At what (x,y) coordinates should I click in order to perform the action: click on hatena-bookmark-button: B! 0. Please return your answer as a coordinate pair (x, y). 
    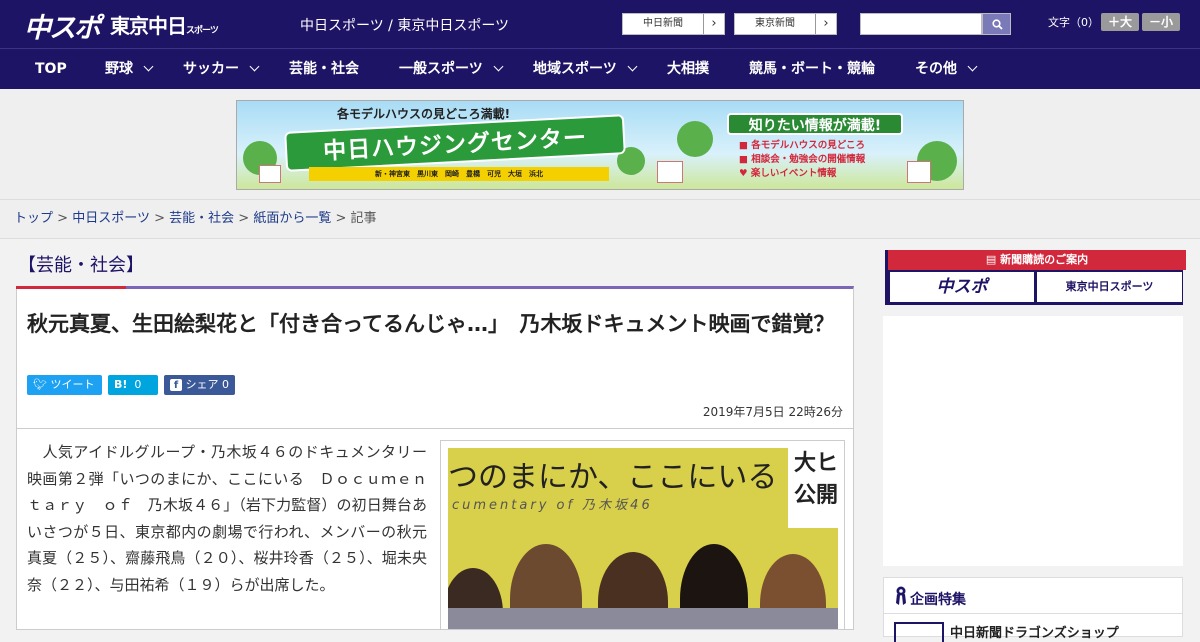
    Looking at the image, I should click on (133, 385).